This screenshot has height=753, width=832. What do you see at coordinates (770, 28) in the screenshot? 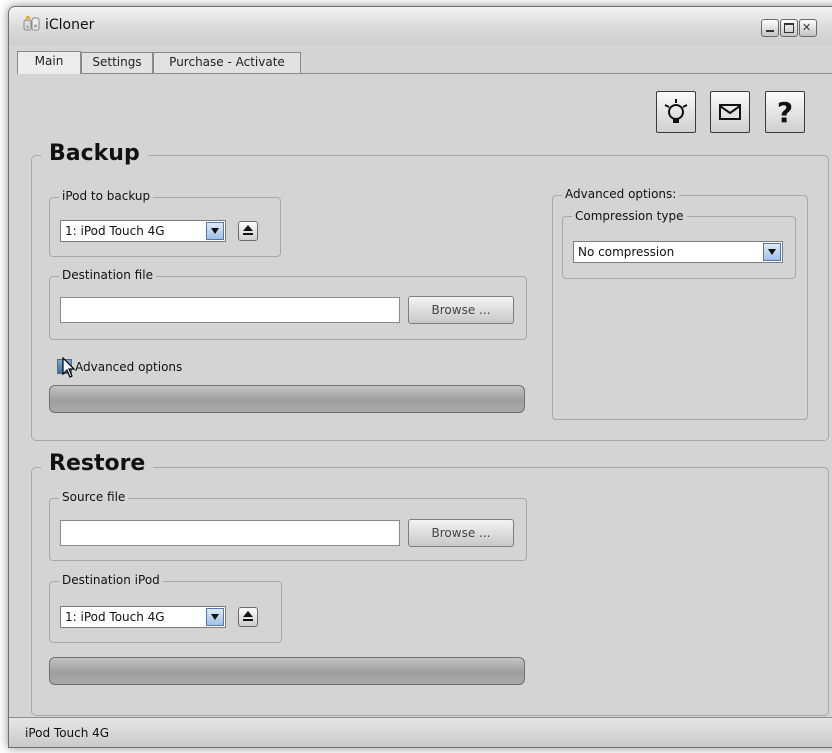
I see `minimize-button` at bounding box center [770, 28].